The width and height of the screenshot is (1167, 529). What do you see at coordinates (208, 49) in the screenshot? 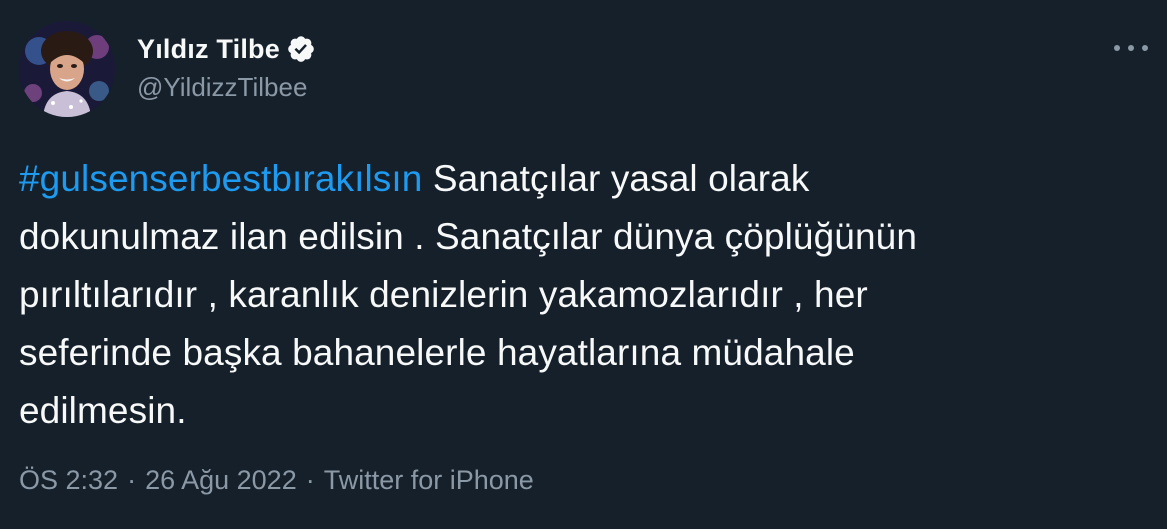
I see `author-display-name: Yıldız Tilbe` at bounding box center [208, 49].